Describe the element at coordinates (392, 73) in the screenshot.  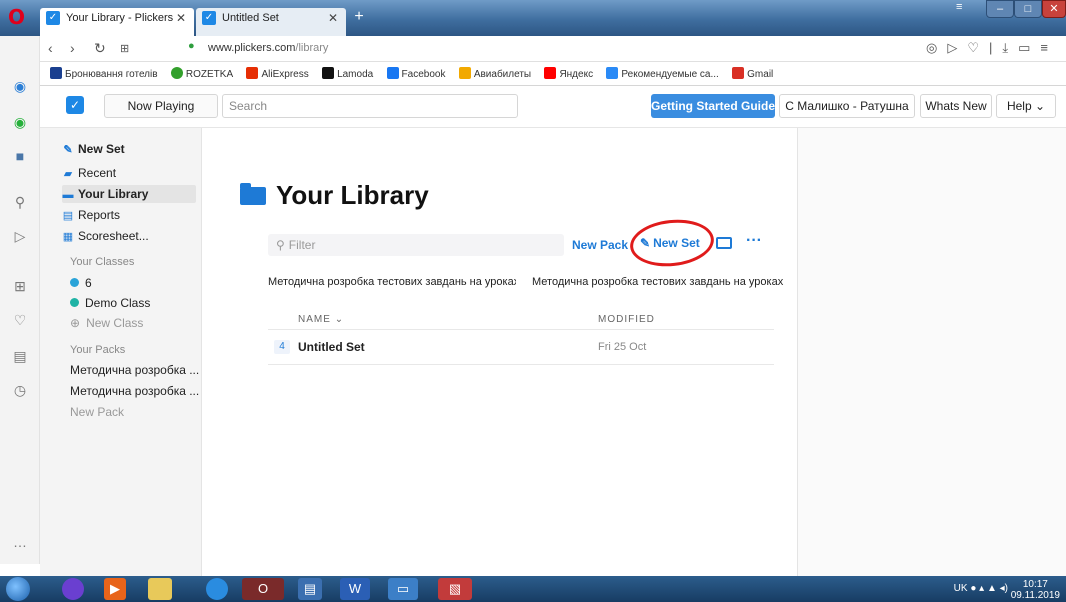
I see `facebook-icon` at that location.